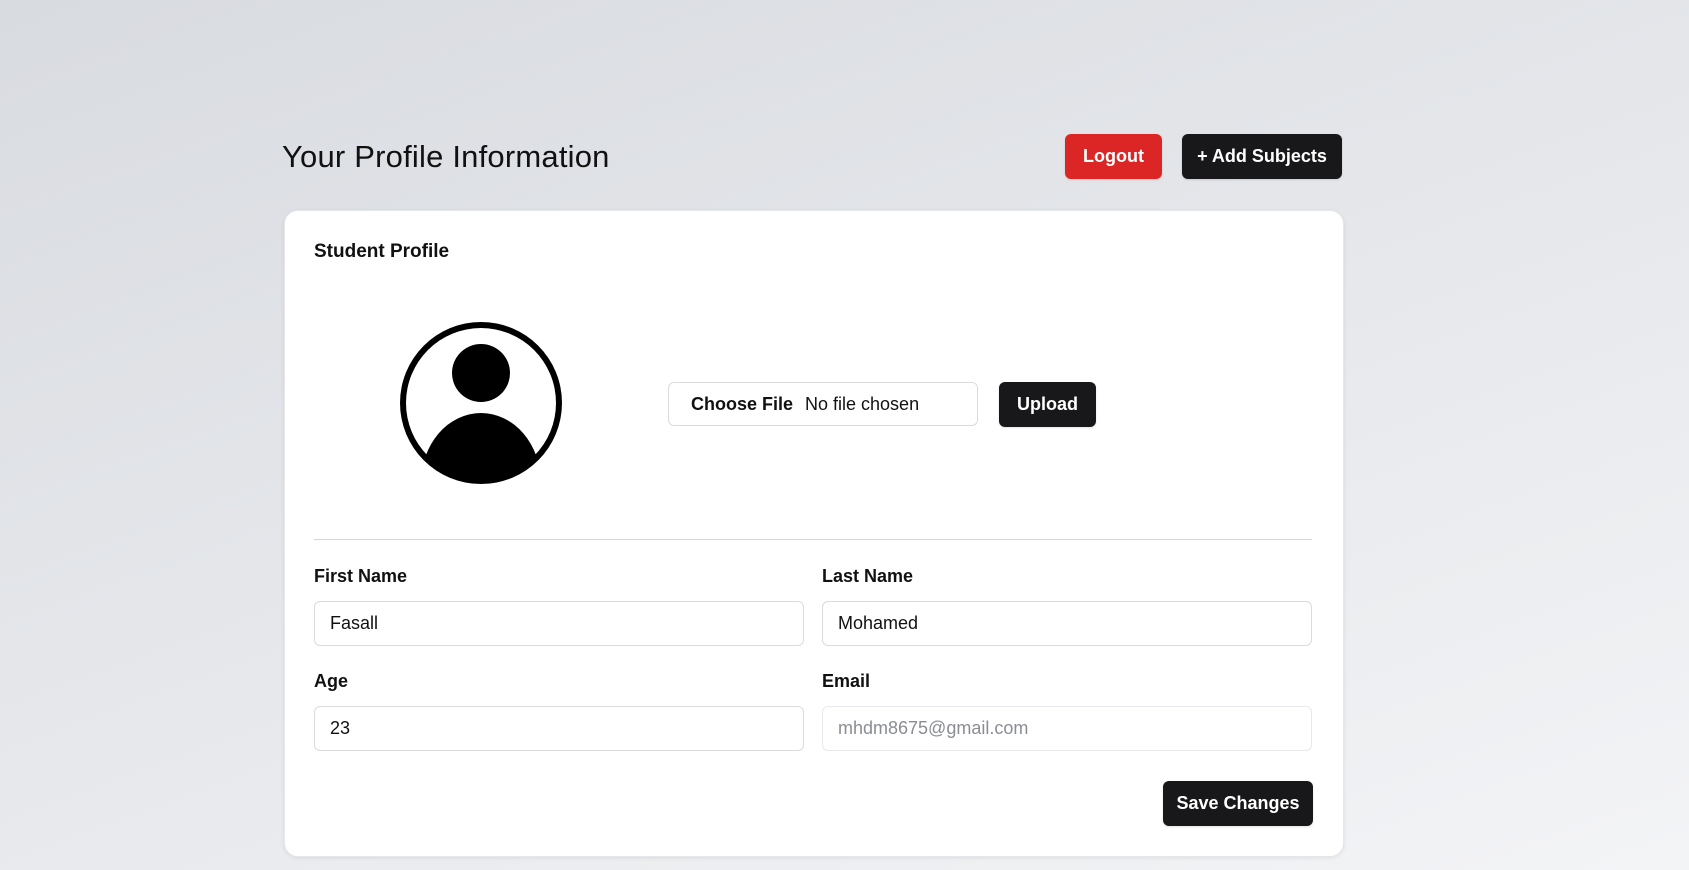 The image size is (1689, 870). Describe the element at coordinates (868, 576) in the screenshot. I see `last-name-label: Last Name` at that location.